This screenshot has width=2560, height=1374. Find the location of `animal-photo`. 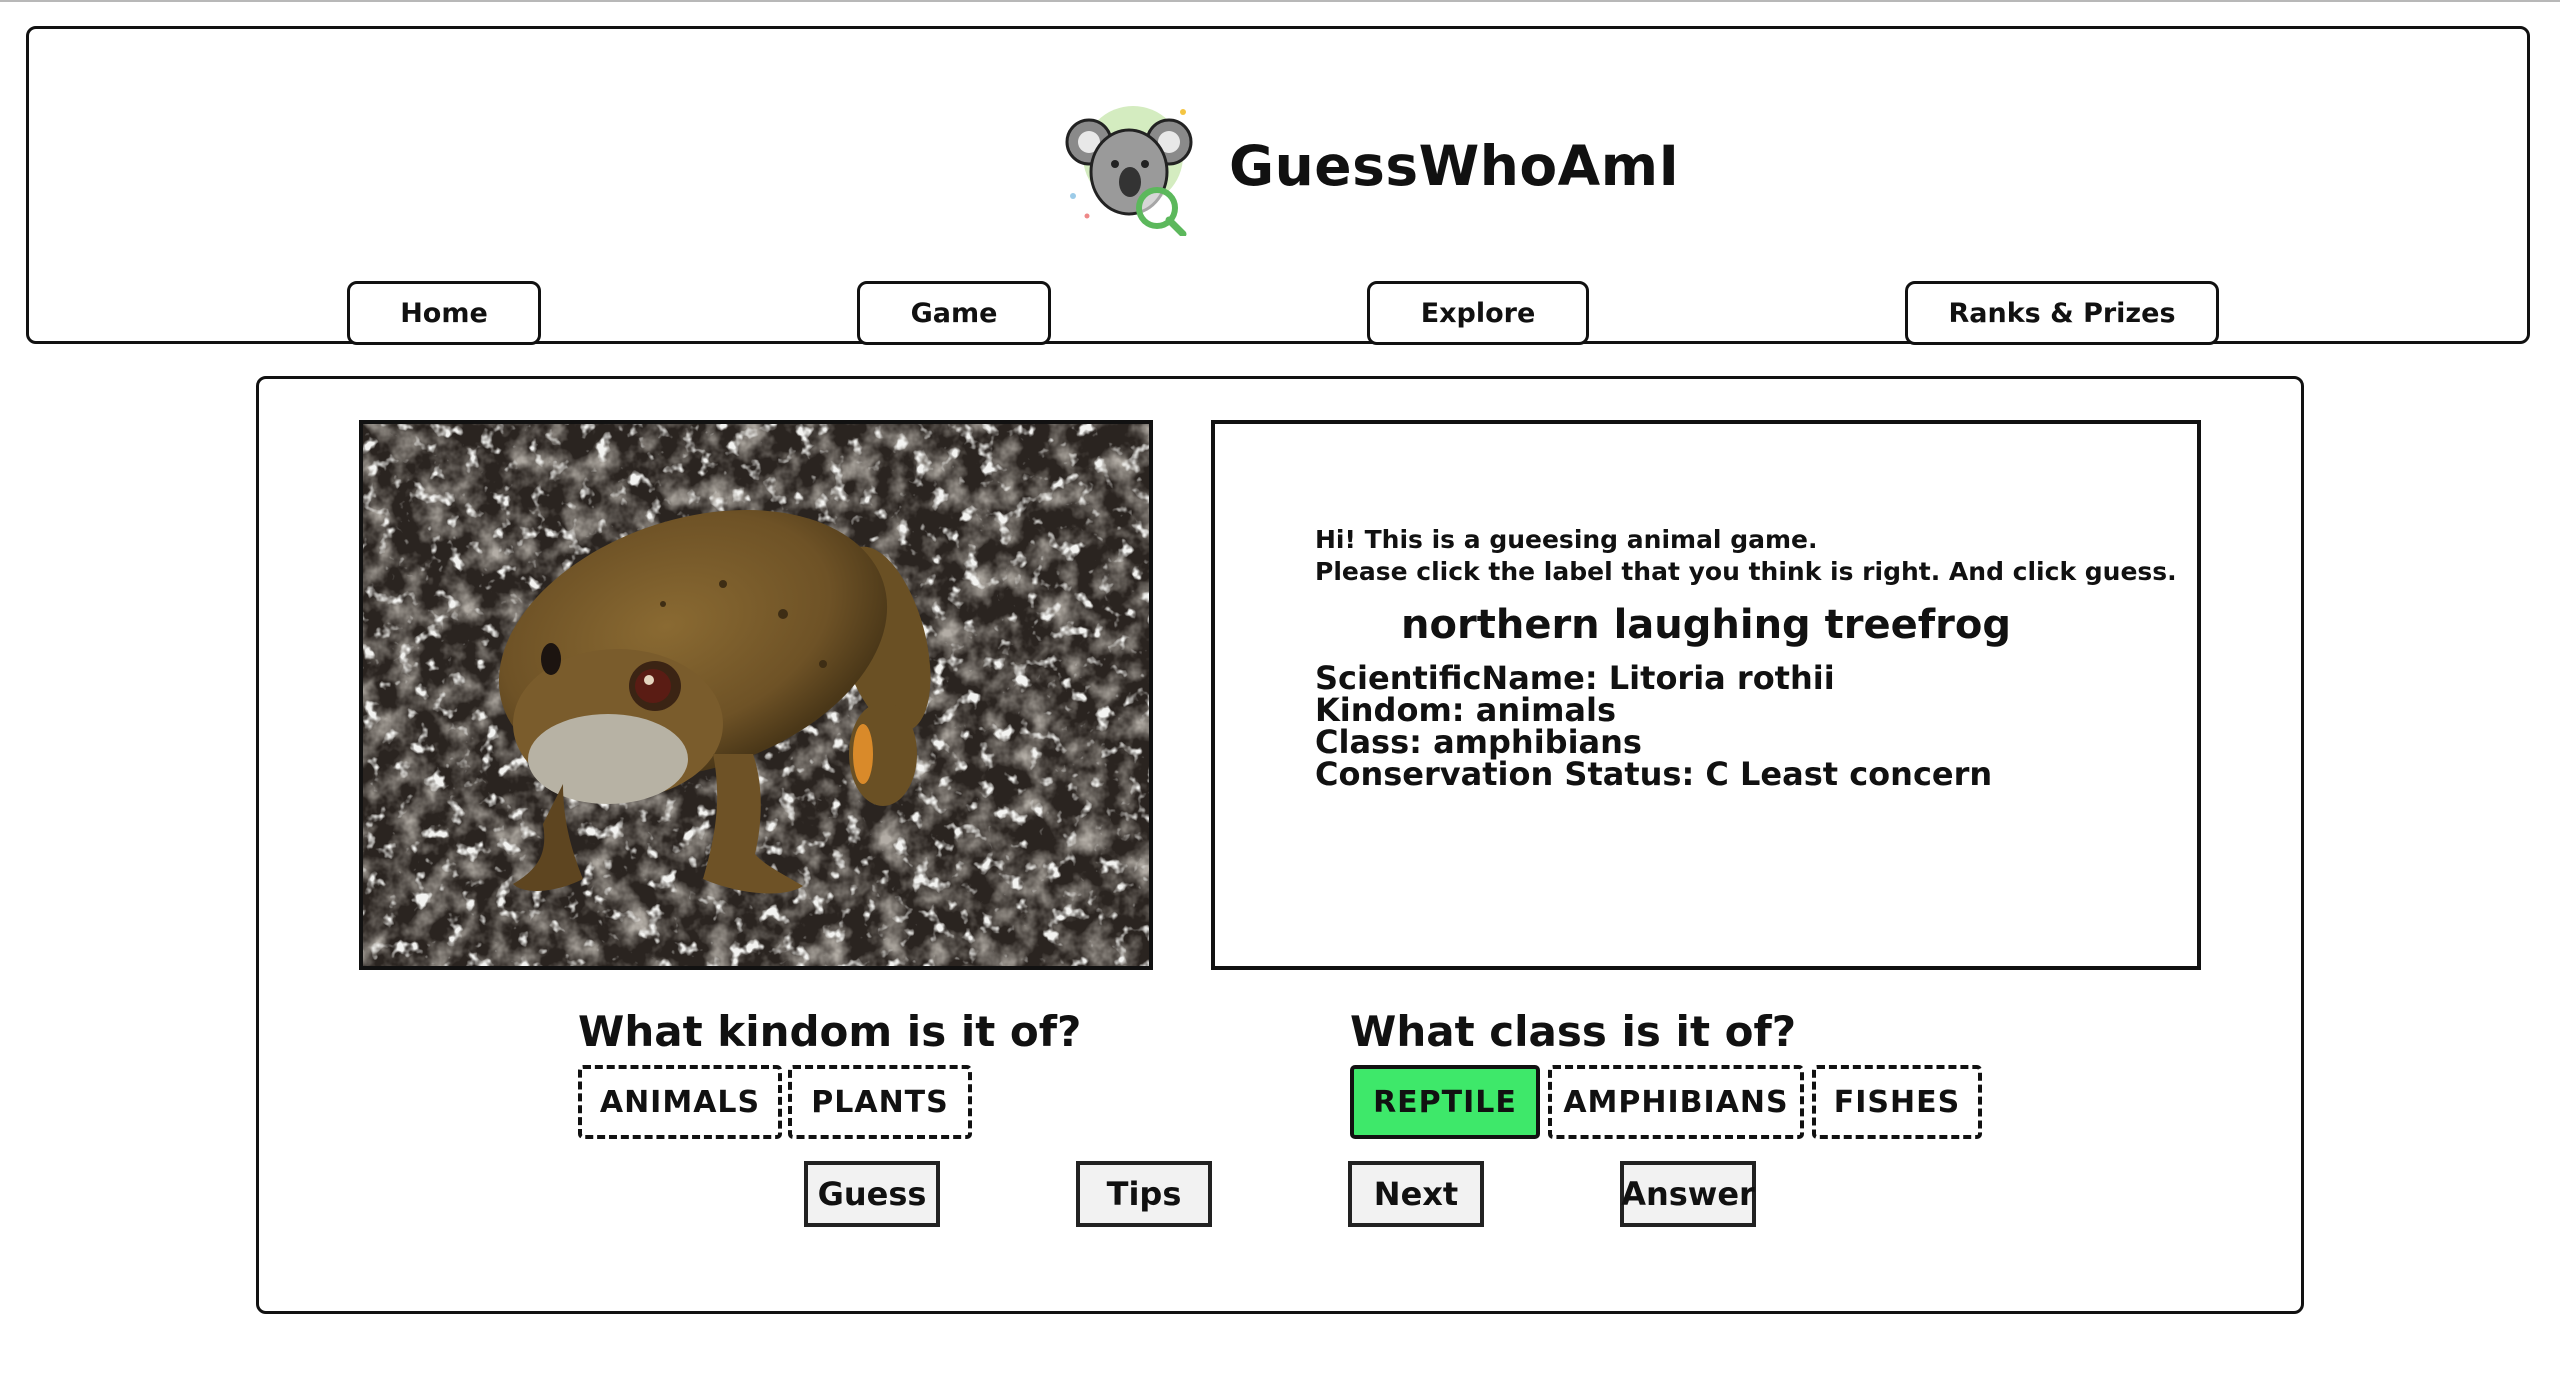

animal-photo is located at coordinates (756, 695).